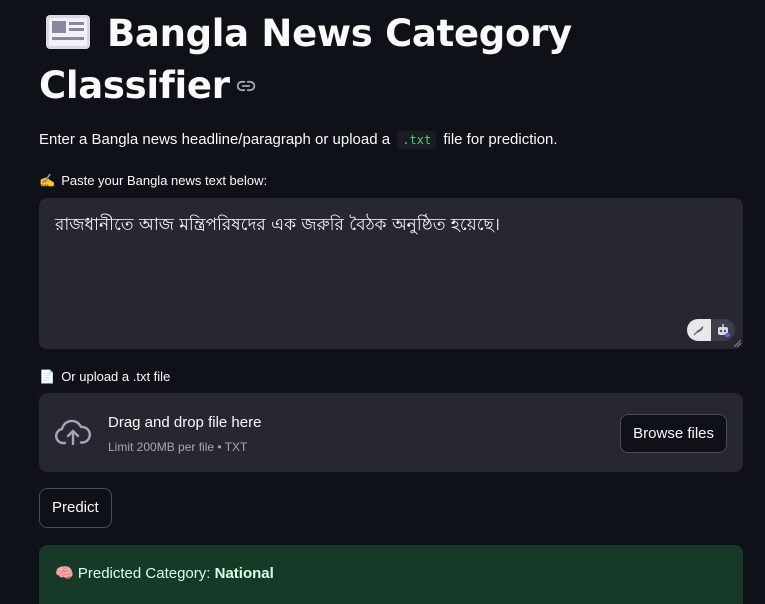 The image size is (765, 604). Describe the element at coordinates (246, 86) in the screenshot. I see `link-icon` at that location.